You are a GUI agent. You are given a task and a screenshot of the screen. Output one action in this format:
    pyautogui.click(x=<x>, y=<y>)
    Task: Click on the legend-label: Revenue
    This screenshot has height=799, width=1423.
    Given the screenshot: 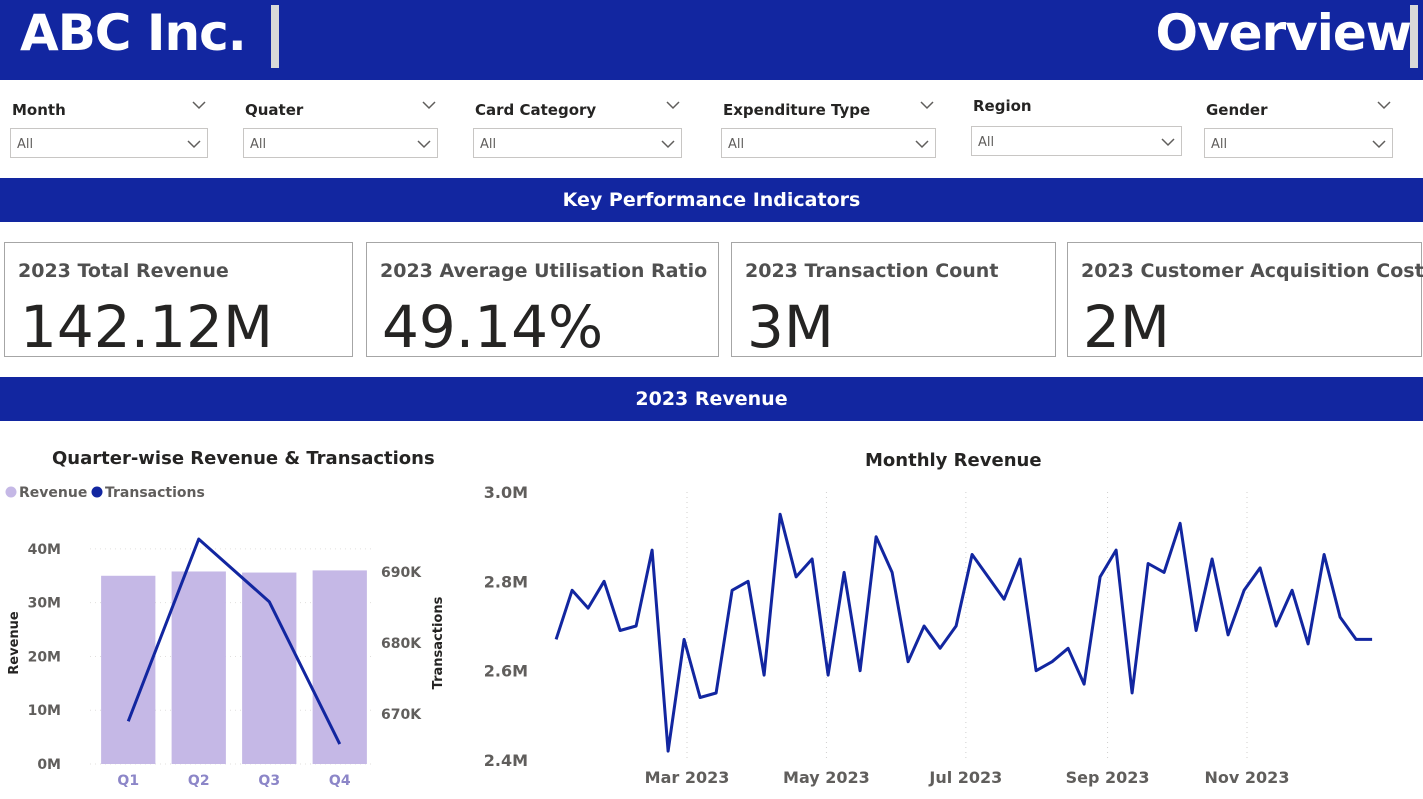 What is the action you would take?
    pyautogui.click(x=53, y=493)
    